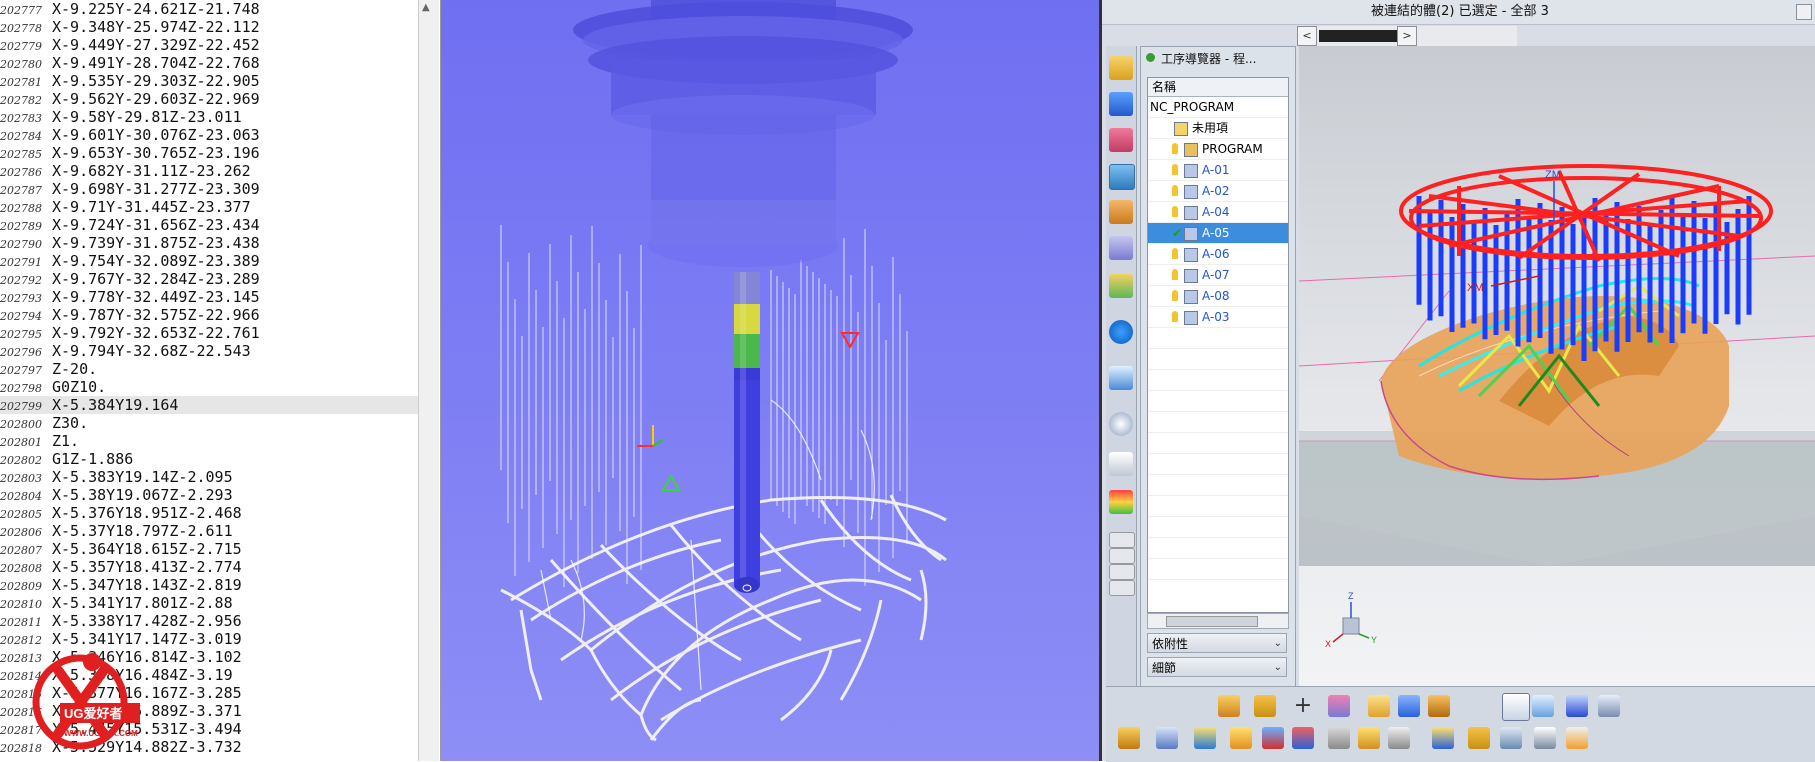  I want to click on gcode-line: 202793 X-9.778Y-32.449Z-23.145, so click(209, 297).